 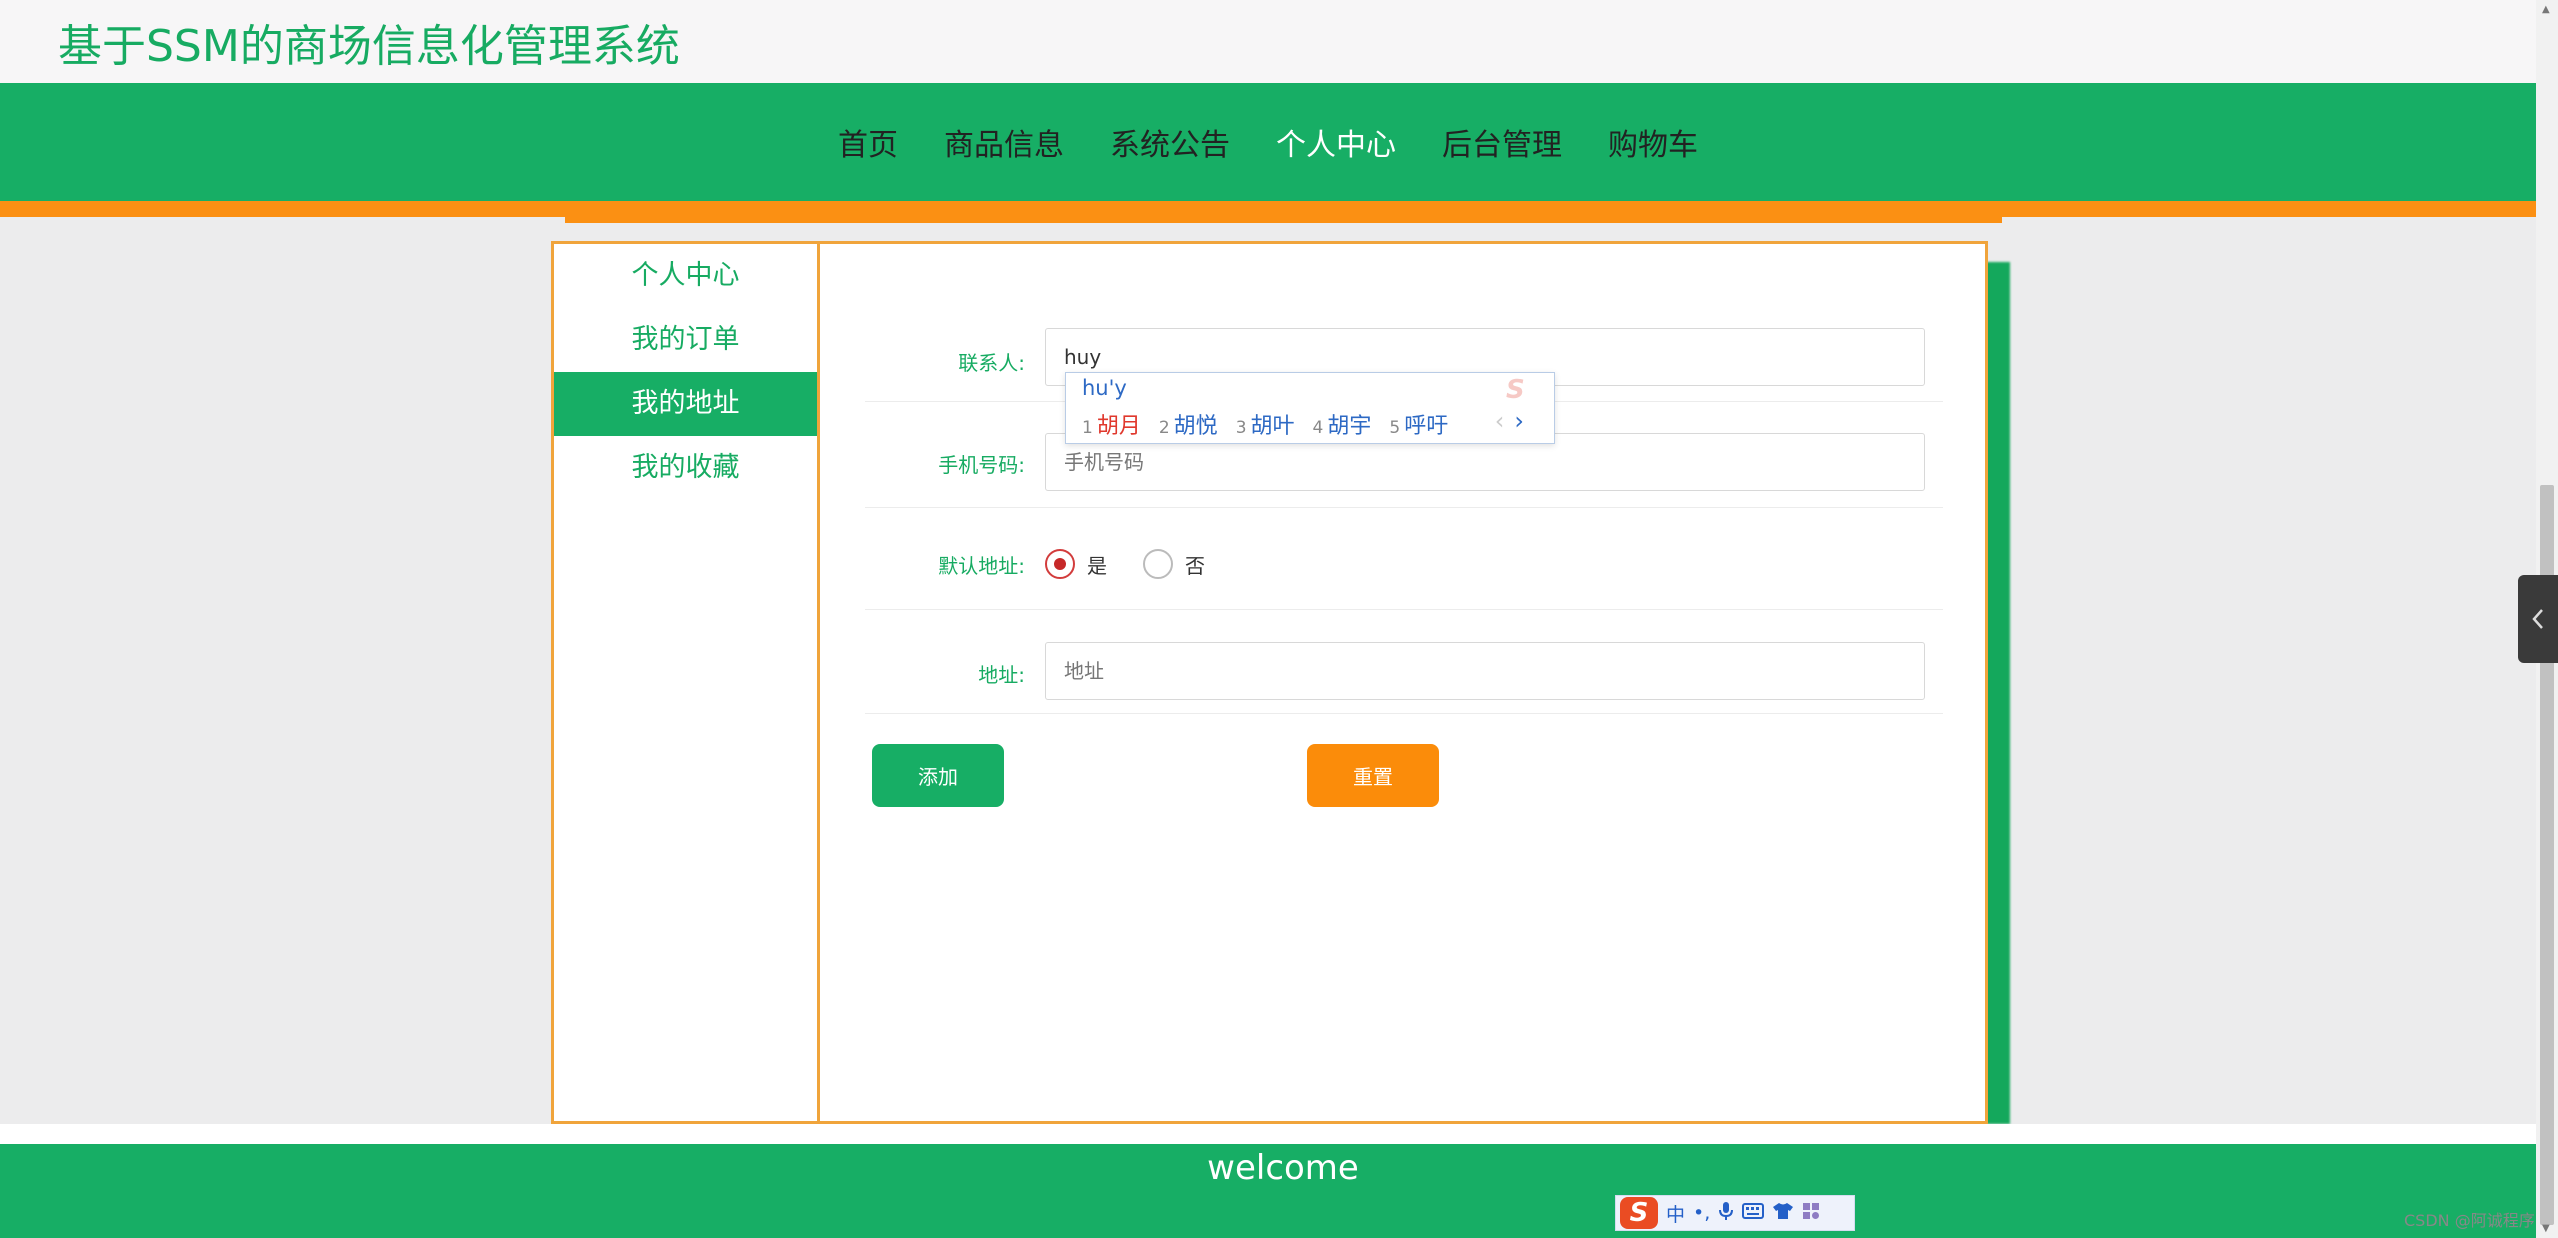 I want to click on address-label: 地址:, so click(x=1001, y=675).